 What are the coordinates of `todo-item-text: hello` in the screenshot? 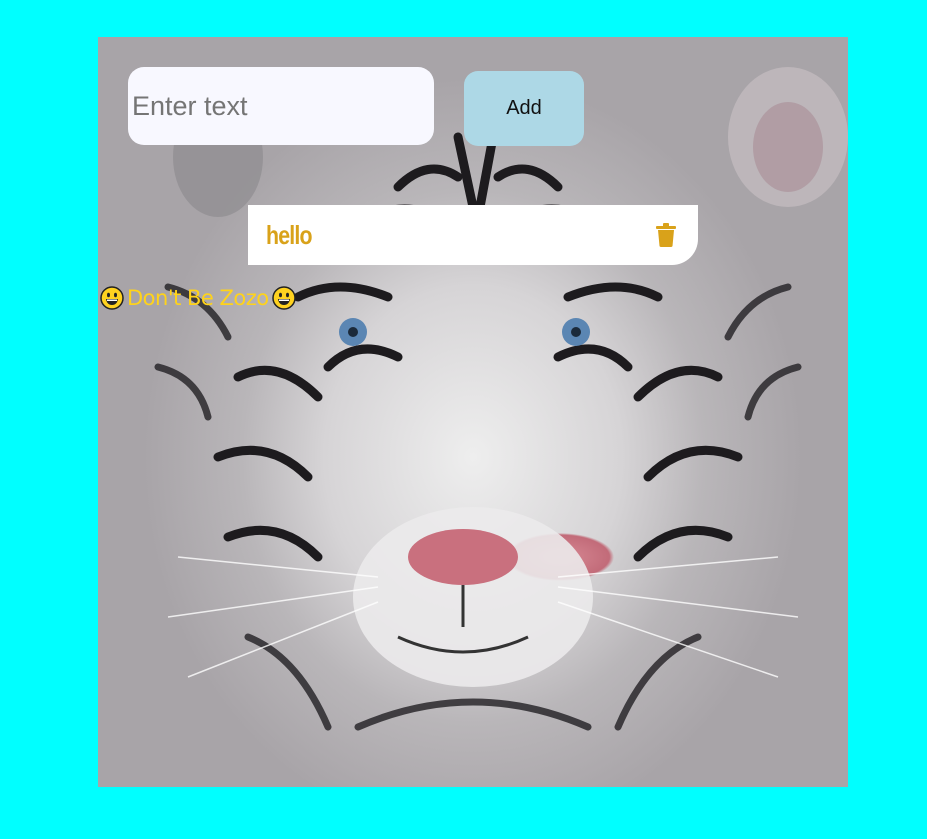 It's located at (289, 234).